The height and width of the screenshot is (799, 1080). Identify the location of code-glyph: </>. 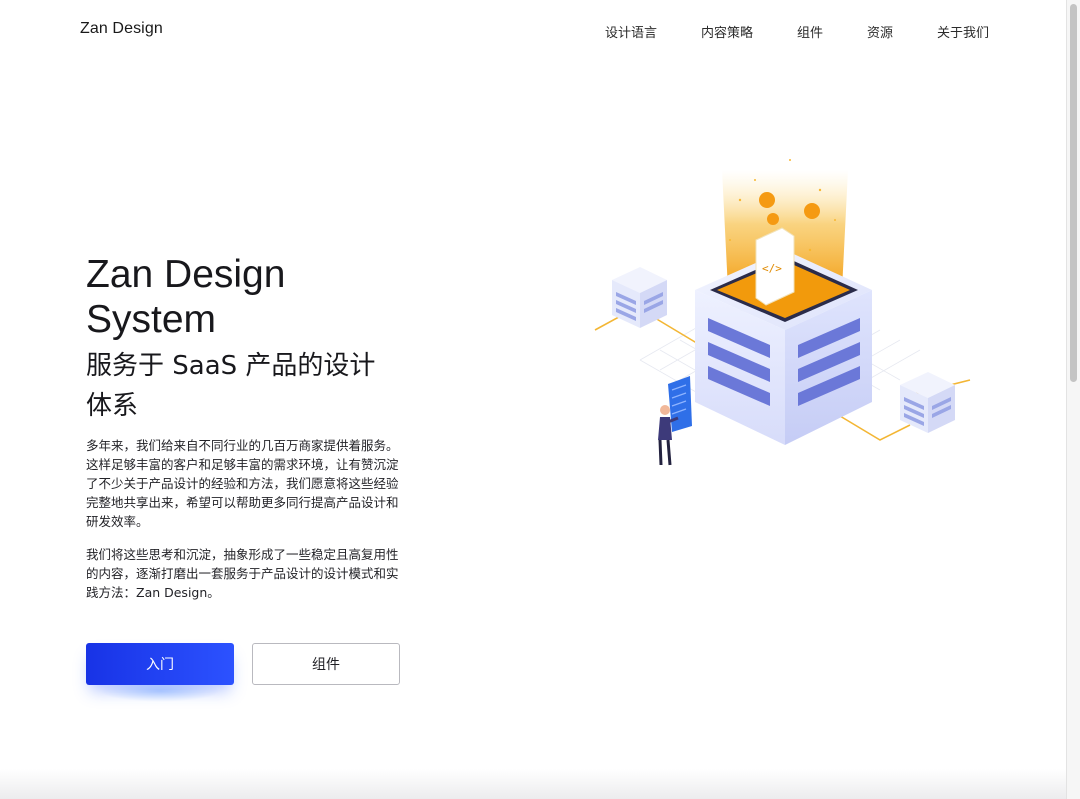
(772, 268).